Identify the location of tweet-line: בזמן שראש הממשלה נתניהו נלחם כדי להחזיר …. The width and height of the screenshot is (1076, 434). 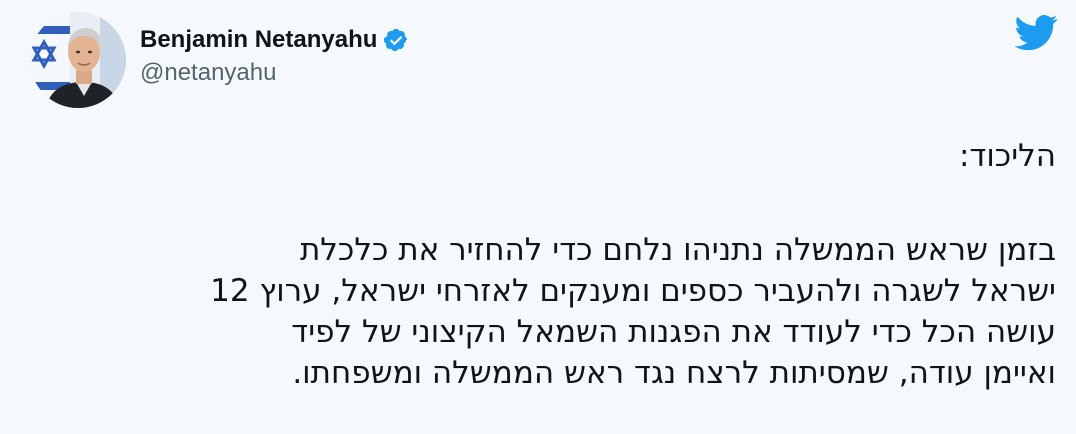
(677, 250).